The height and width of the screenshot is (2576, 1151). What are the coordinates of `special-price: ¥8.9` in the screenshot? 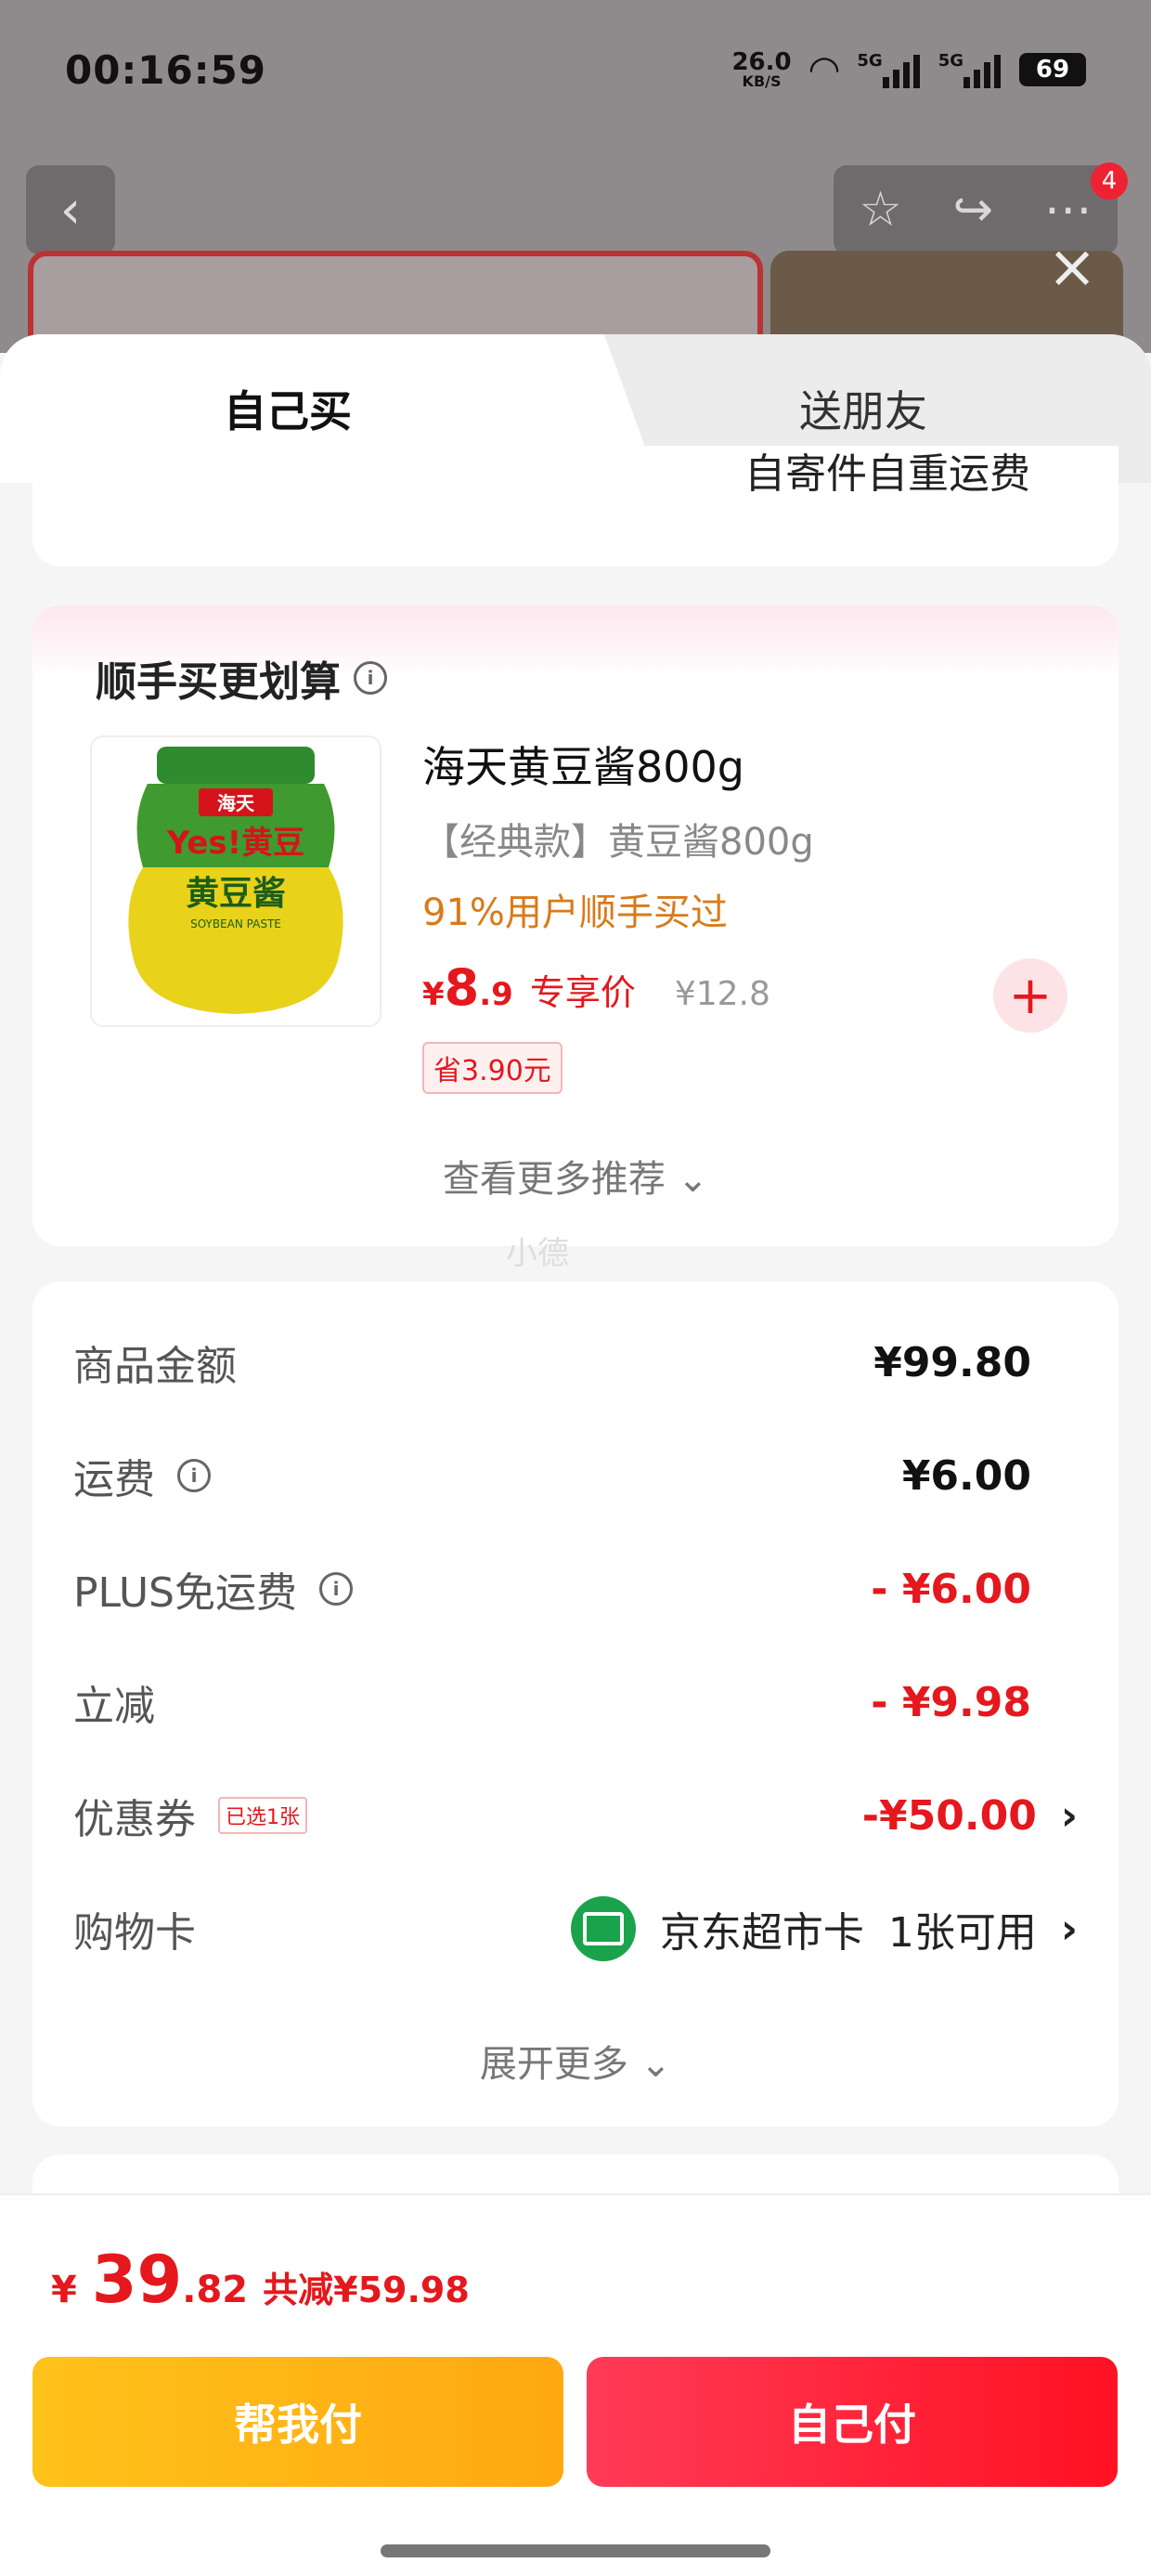 It's located at (468, 988).